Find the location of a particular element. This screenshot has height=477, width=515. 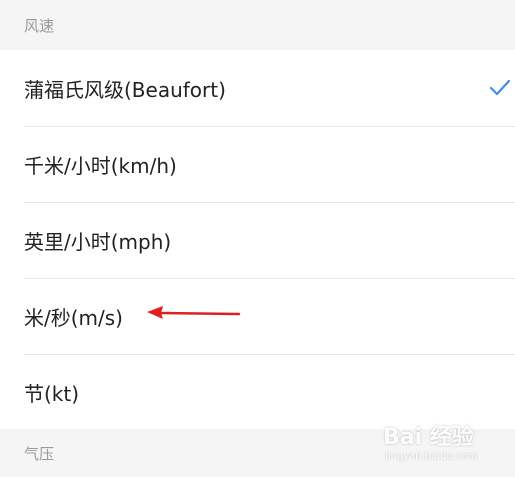

option-label: 节(kt) is located at coordinates (52, 393).